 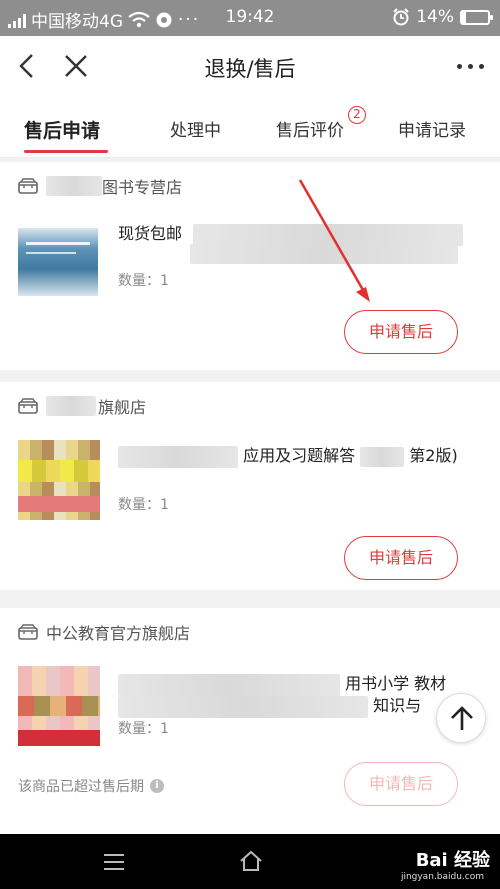 What do you see at coordinates (142, 187) in the screenshot?
I see `shop-name: 图书专营店` at bounding box center [142, 187].